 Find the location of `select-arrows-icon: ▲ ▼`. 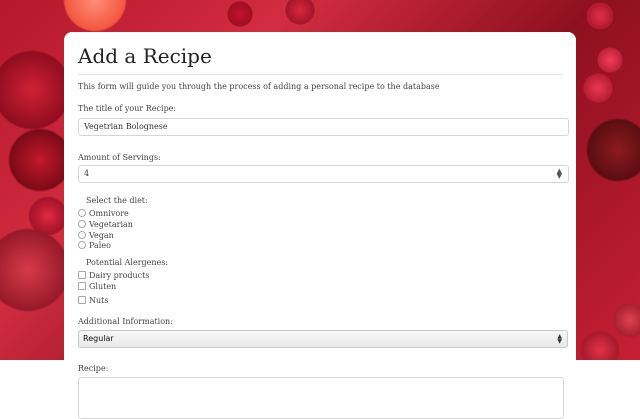

select-arrows-icon: ▲ ▼ is located at coordinates (559, 339).